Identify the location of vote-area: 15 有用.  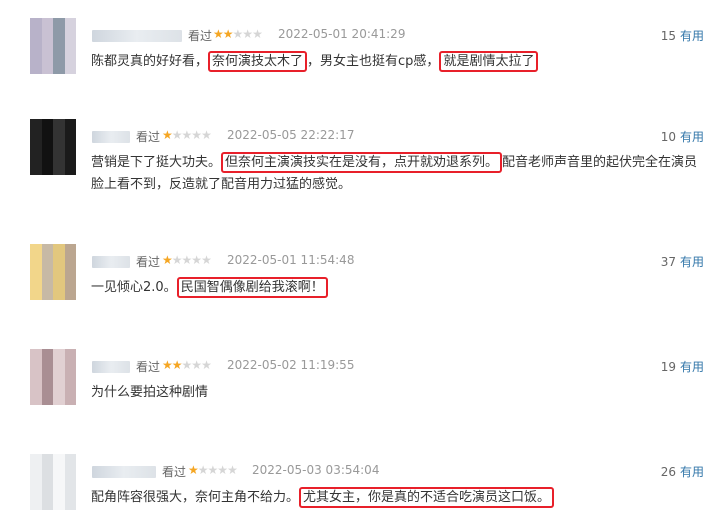
(682, 35).